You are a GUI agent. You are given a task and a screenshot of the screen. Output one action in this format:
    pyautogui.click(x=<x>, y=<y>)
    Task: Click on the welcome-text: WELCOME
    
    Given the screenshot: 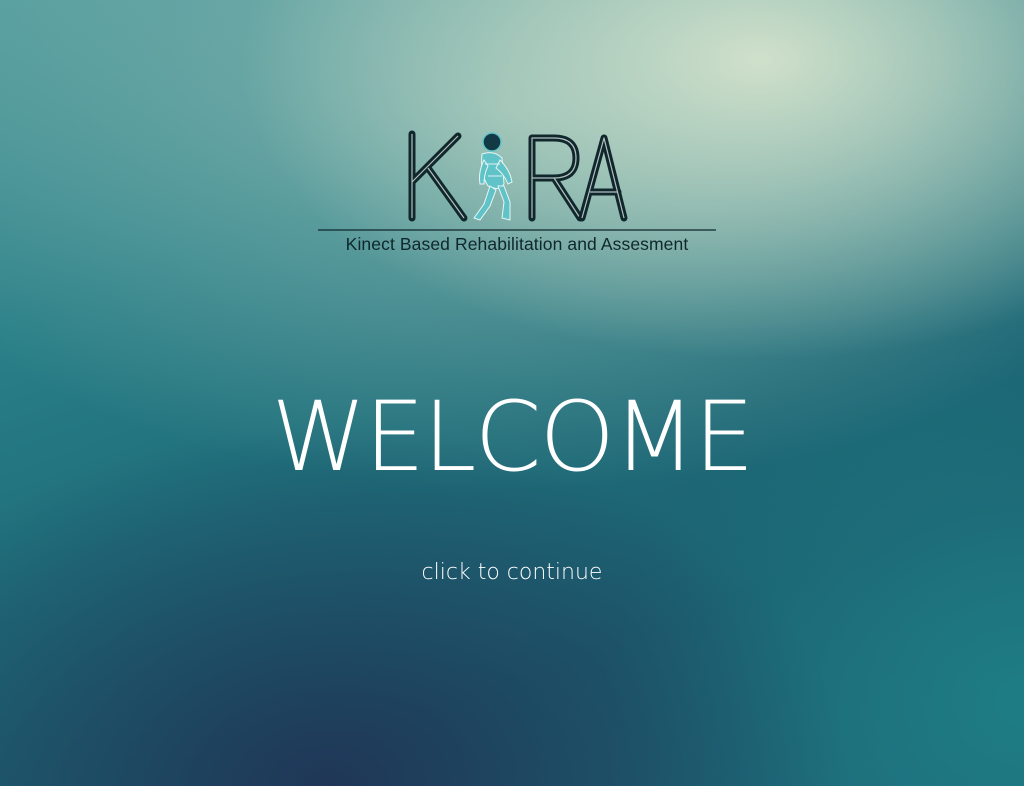 What is the action you would take?
    pyautogui.click(x=512, y=437)
    